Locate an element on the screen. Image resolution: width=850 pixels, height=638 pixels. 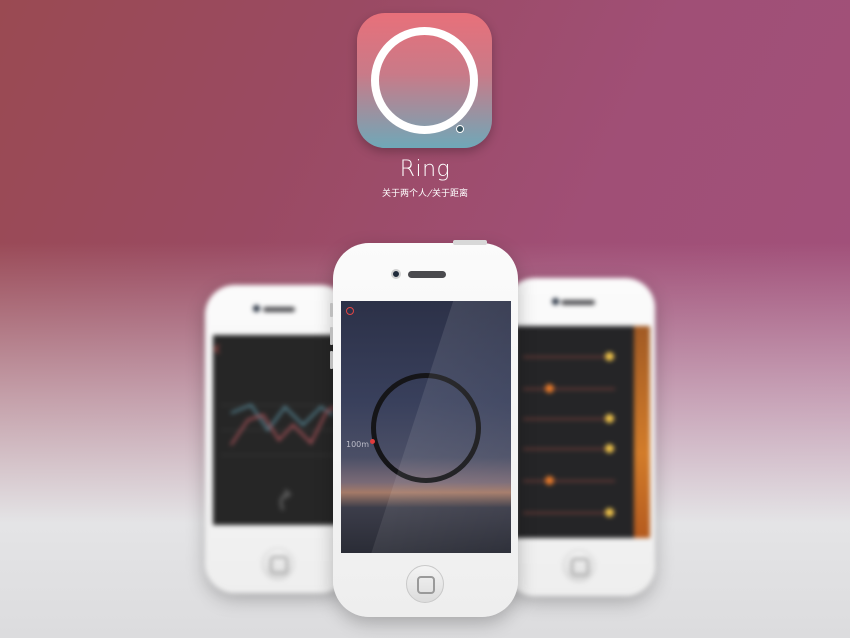
graph-series-teal is located at coordinates (282, 417).